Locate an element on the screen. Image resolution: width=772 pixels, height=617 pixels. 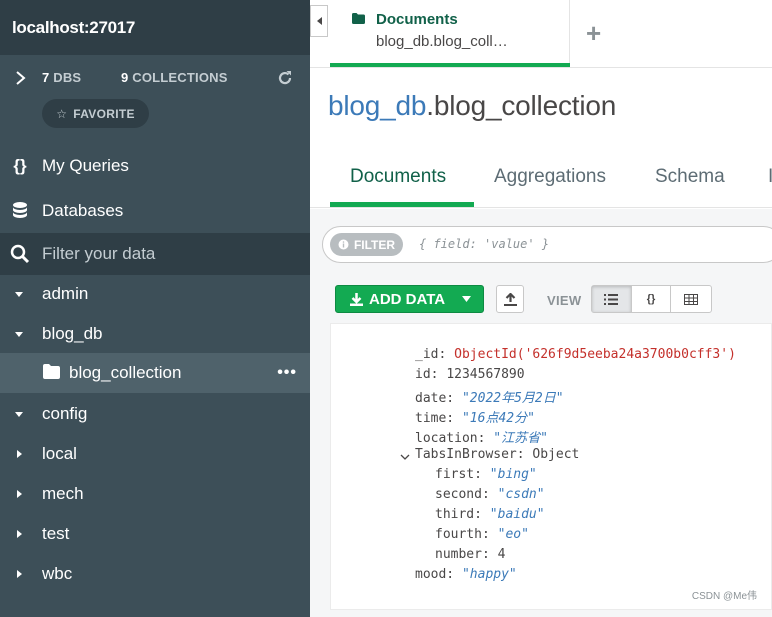
nav-my-queries: {} My Queries is located at coordinates (155, 166).